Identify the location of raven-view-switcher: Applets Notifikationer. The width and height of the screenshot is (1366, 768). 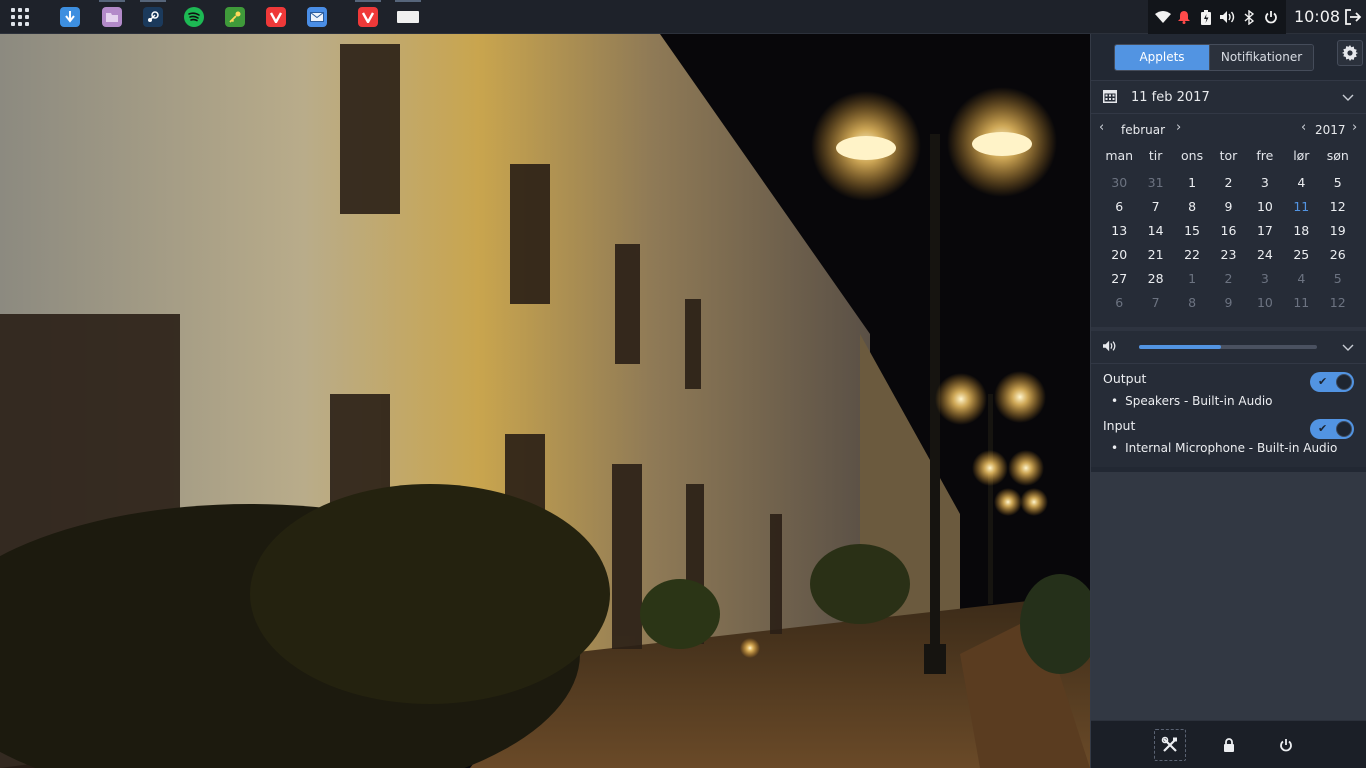
(1214, 57).